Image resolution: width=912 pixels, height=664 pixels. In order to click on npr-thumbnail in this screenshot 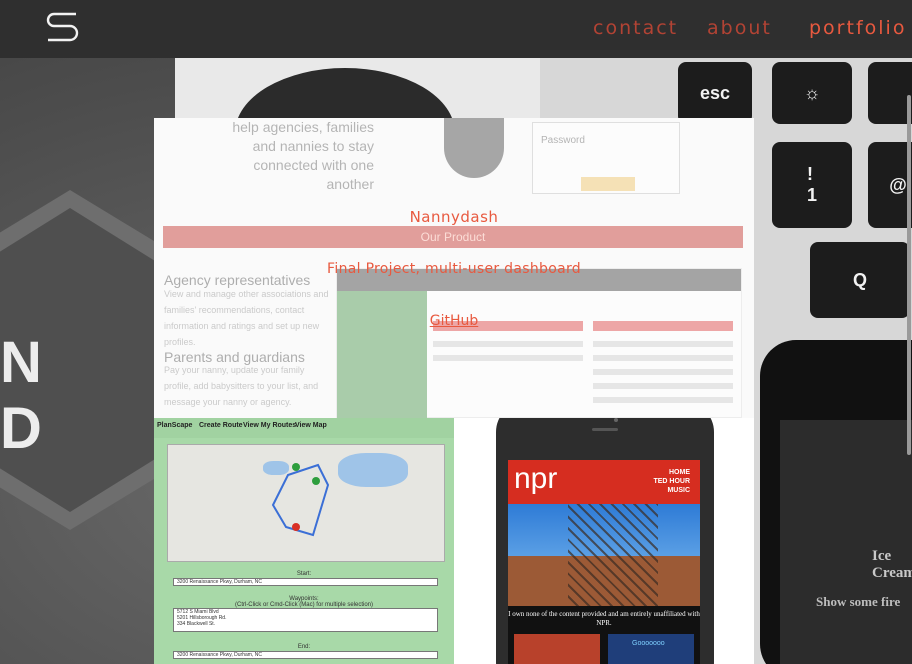, I will do `click(557, 649)`.